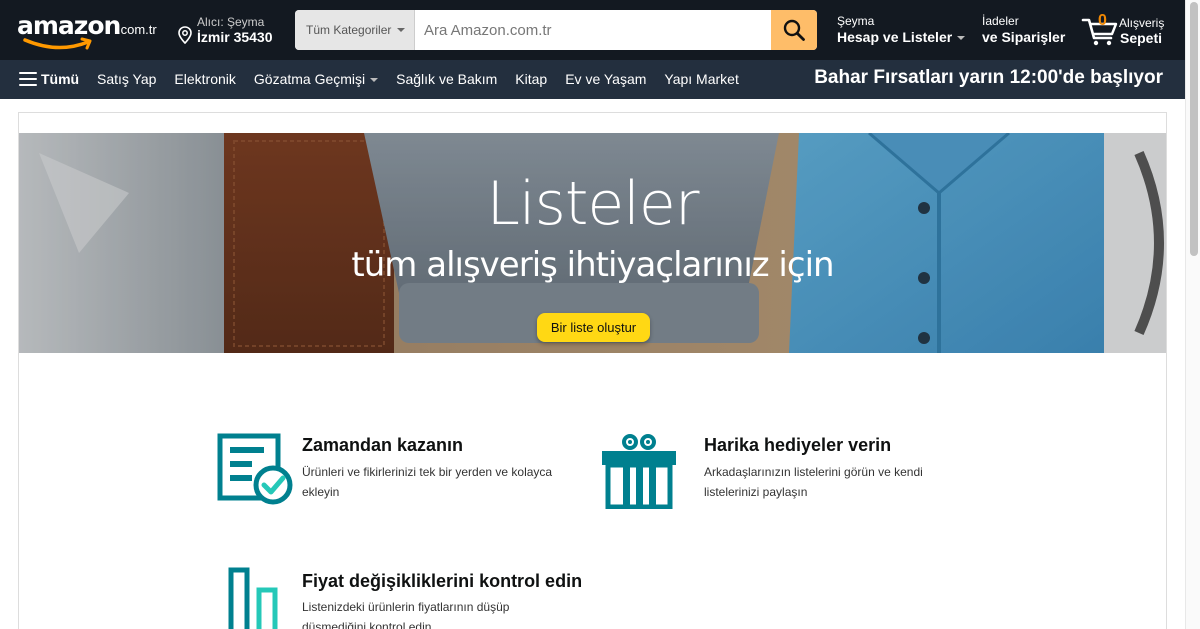 This screenshot has width=1200, height=629. I want to click on all-menu-label: Tümü, so click(60, 79).